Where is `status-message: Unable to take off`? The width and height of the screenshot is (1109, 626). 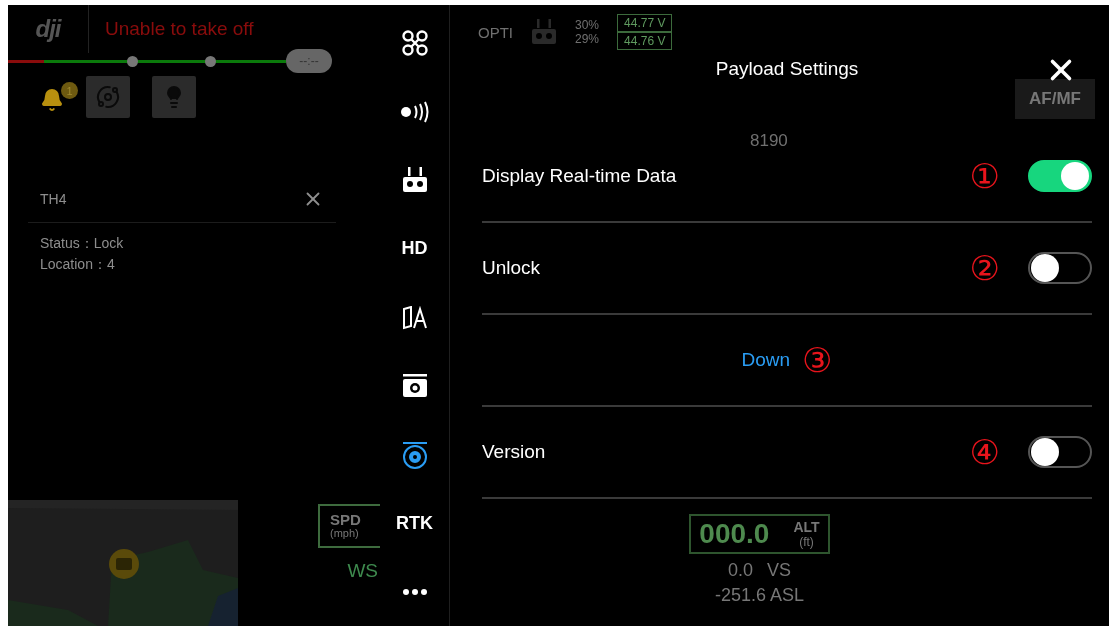 status-message: Unable to take off is located at coordinates (179, 29).